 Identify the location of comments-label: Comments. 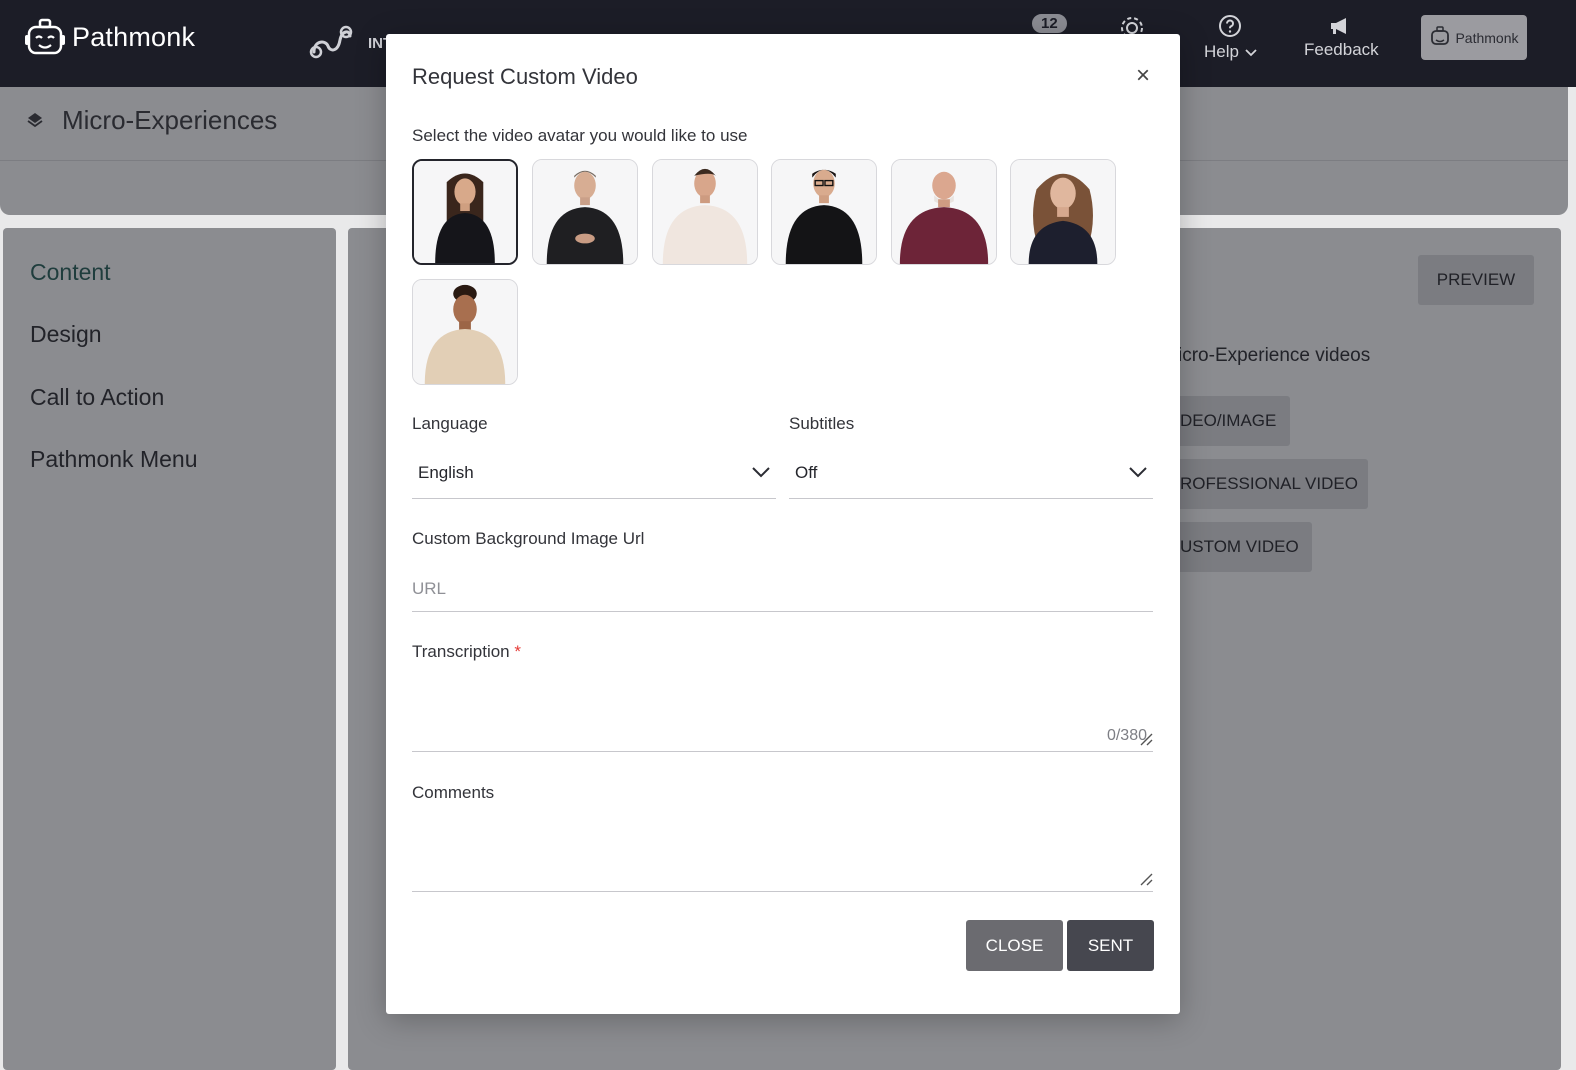
(453, 792).